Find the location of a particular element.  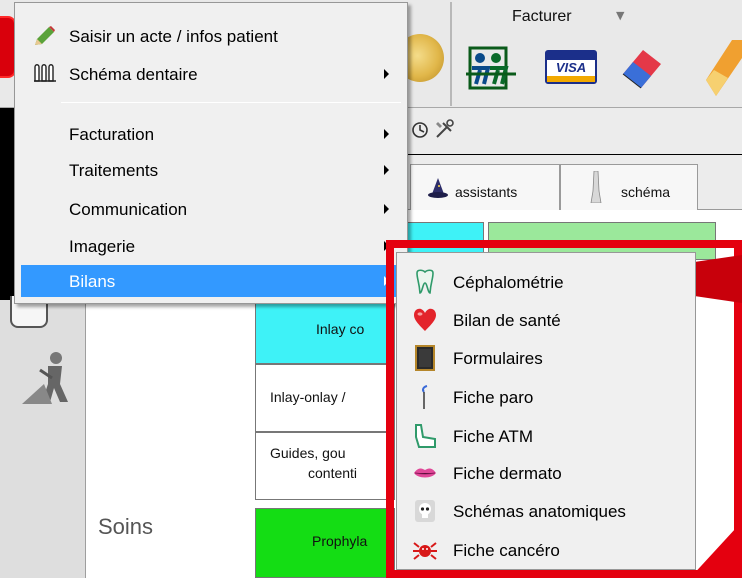

left-rail is located at coordinates (43, 439).